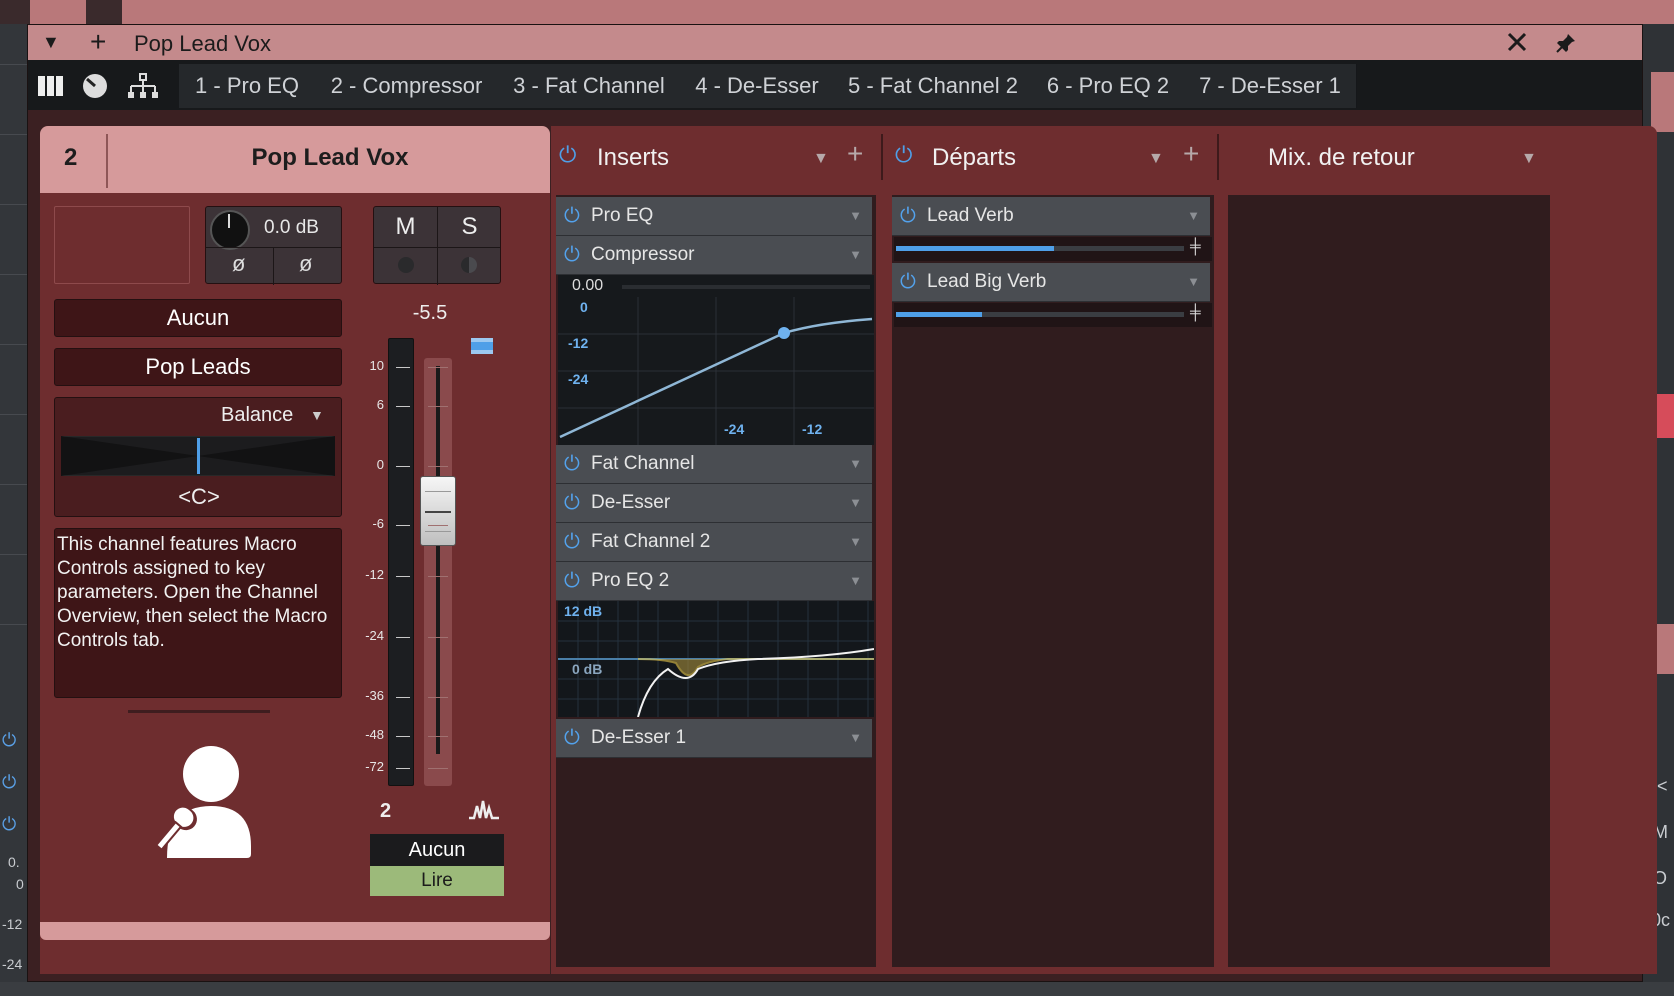  Describe the element at coordinates (855, 154) in the screenshot. I see `inserts-add-icon: +` at that location.